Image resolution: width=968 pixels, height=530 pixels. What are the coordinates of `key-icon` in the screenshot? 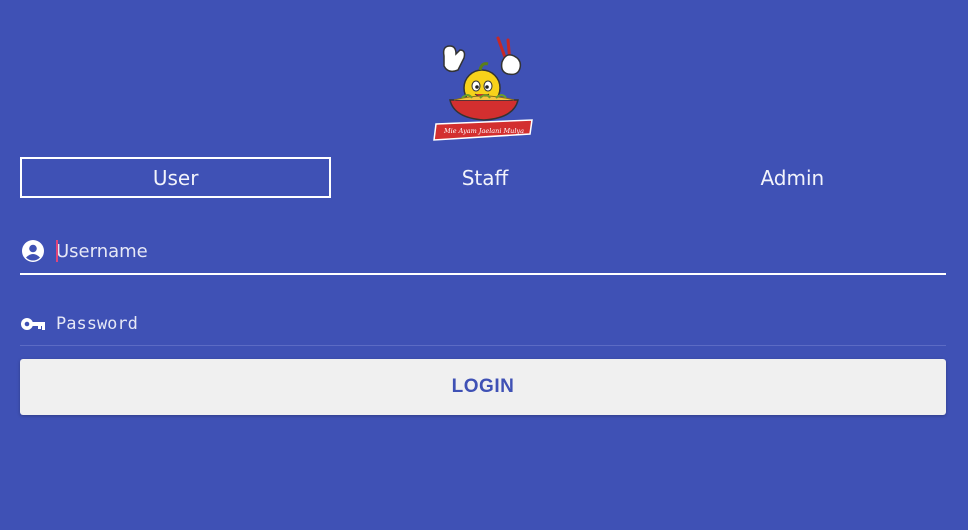 It's located at (33, 324).